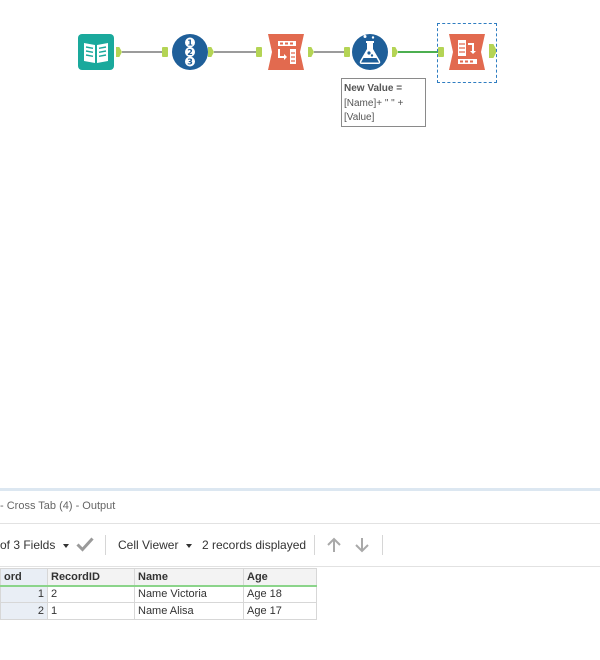  Describe the element at coordinates (24, 594) in the screenshot. I see `record-number-cell: 1` at that location.